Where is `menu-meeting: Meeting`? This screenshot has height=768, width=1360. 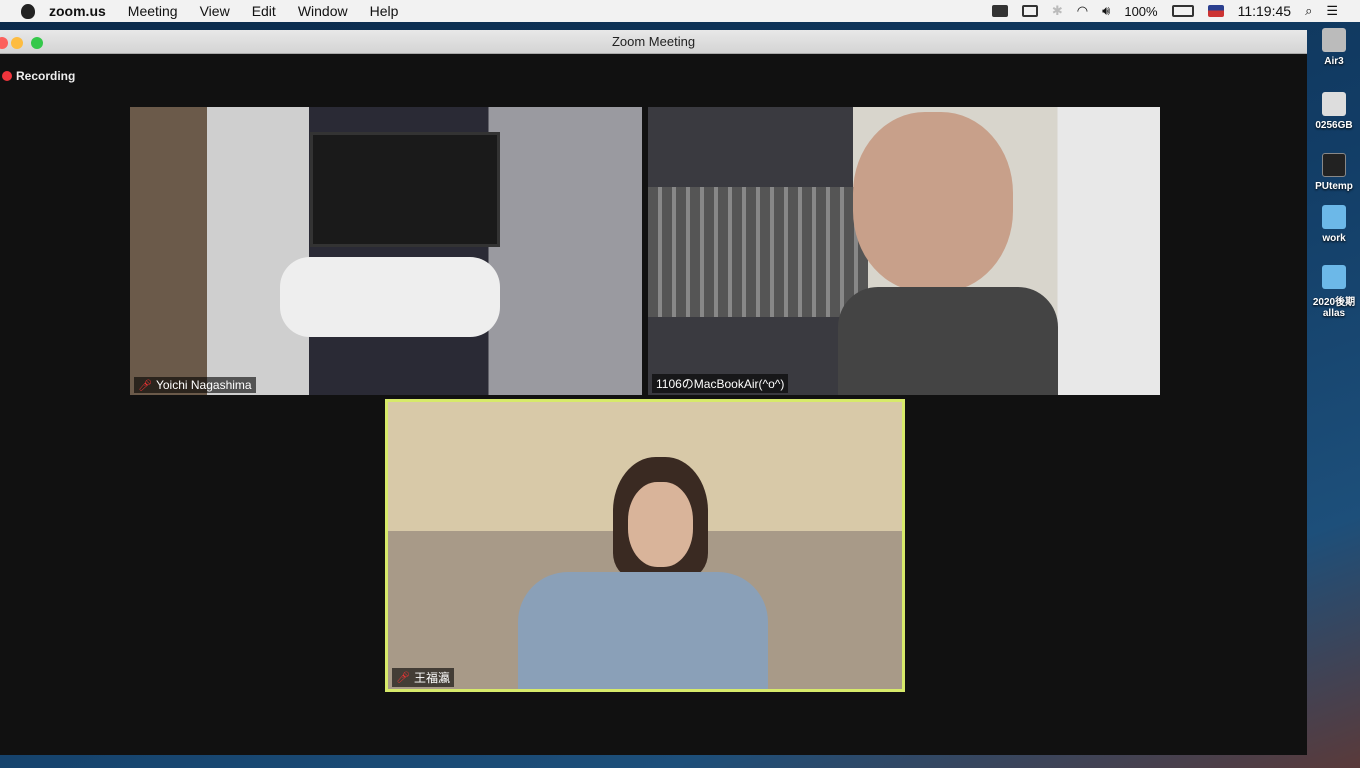
menu-meeting: Meeting is located at coordinates (153, 11).